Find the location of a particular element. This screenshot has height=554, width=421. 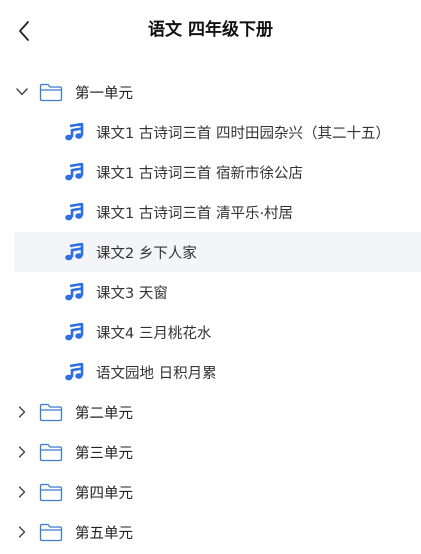

lesson-label: 课文3 天窗 is located at coordinates (132, 293).